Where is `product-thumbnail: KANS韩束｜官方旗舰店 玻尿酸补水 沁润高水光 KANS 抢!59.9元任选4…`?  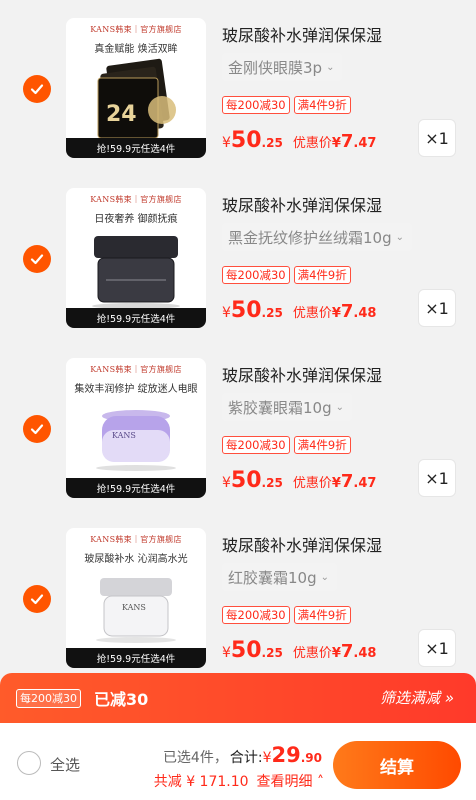 product-thumbnail: KANS韩束｜官方旗舰店 玻尿酸补水 沁润高水光 KANS 抢!59.9元任选4… is located at coordinates (136, 598).